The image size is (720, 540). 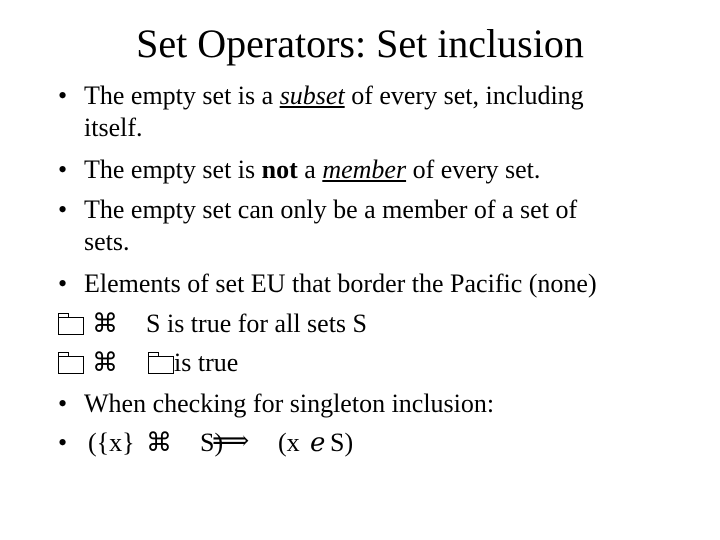 What do you see at coordinates (153, 323) in the screenshot?
I see `set-variable: S` at bounding box center [153, 323].